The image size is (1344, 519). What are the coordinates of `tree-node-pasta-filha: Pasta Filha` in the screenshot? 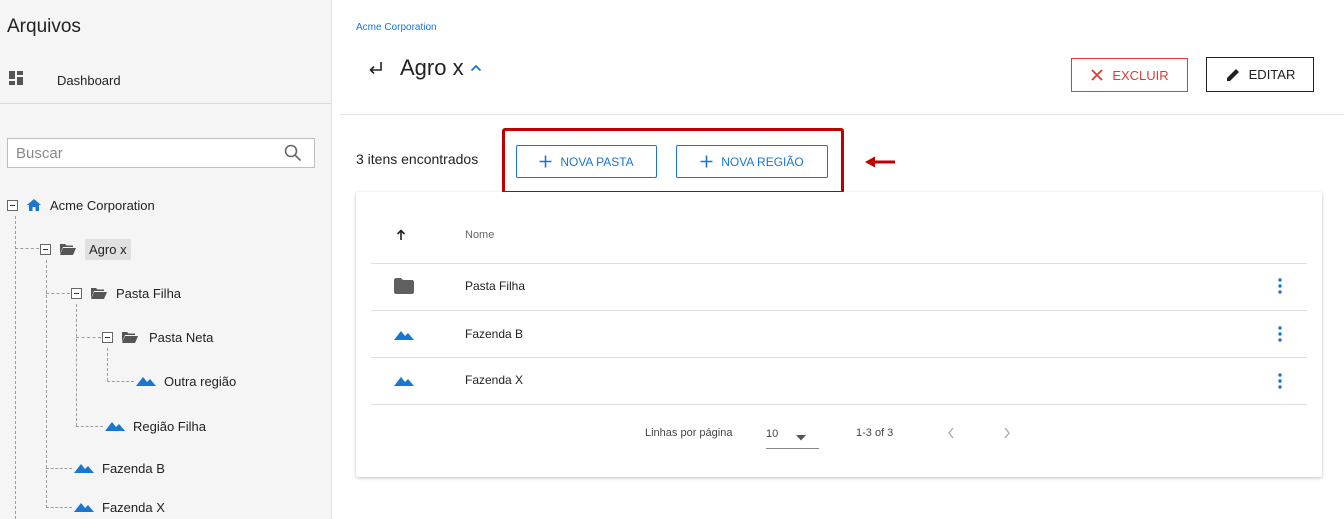 It's located at (126, 293).